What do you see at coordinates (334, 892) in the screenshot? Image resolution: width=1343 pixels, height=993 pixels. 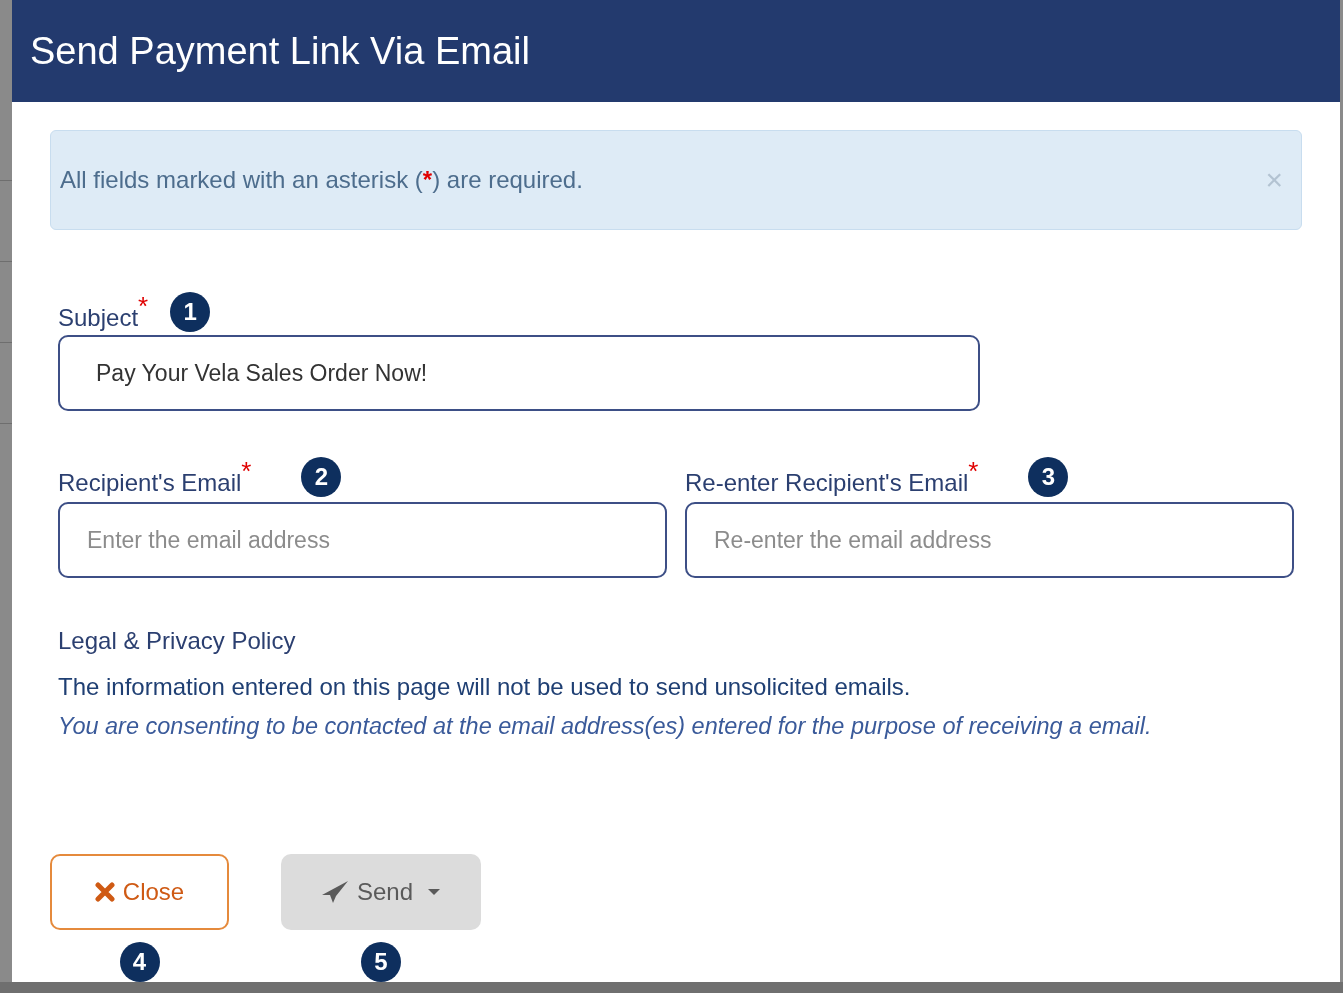 I see `paper-plane-icon` at bounding box center [334, 892].